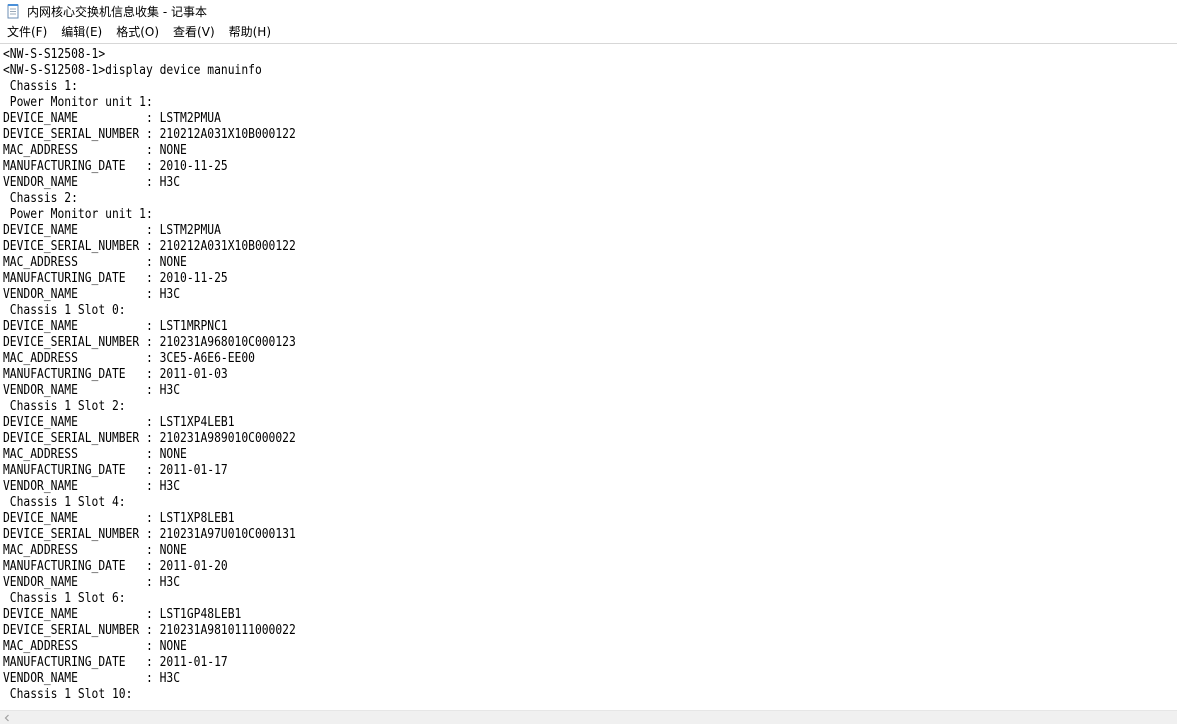  Describe the element at coordinates (64, 406) in the screenshot. I see `editor-line: Chassis 1 Slot 2:` at that location.